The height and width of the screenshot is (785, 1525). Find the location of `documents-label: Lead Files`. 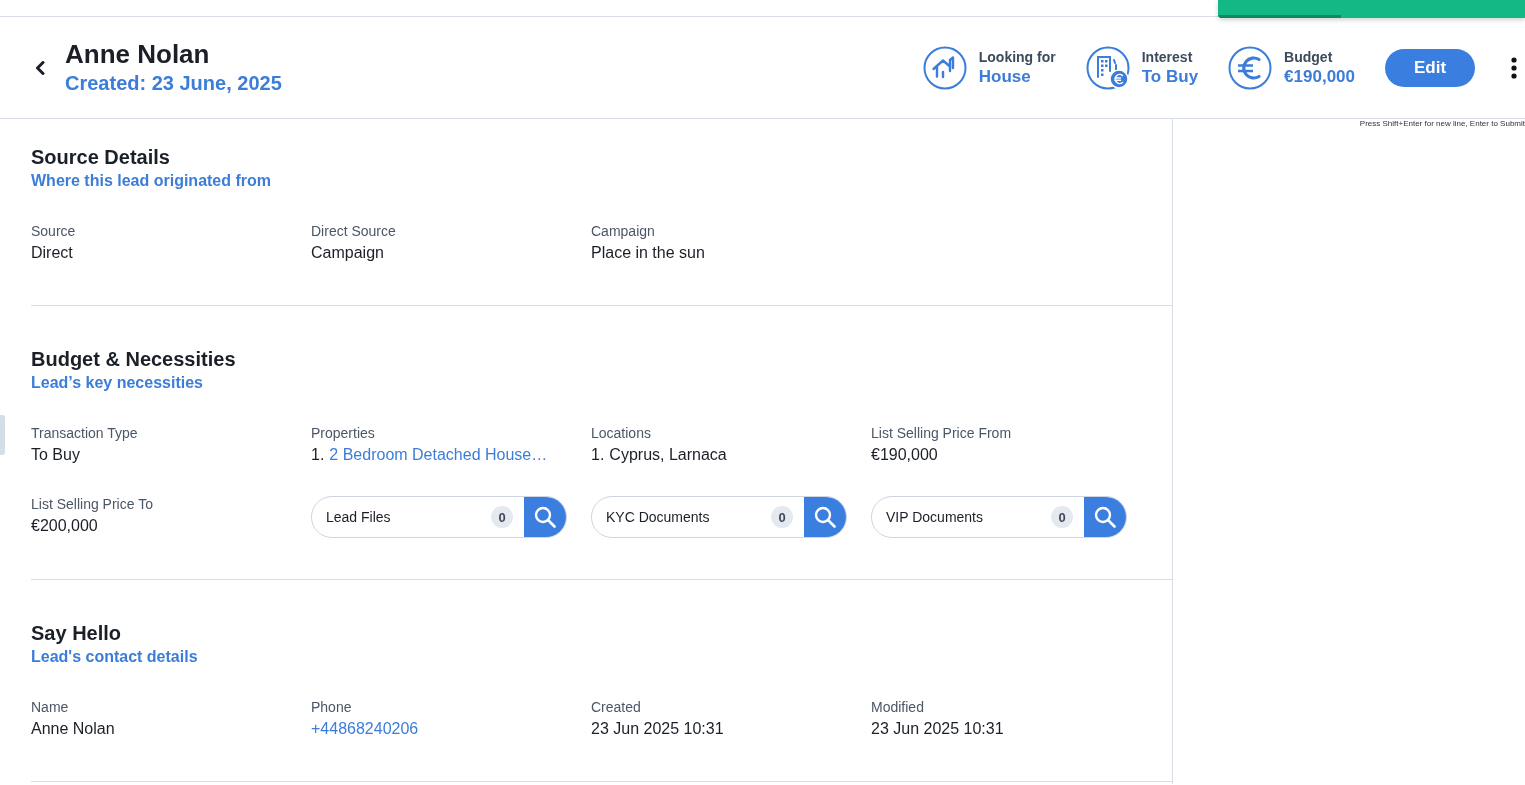

documents-label: Lead Files is located at coordinates (358, 517).